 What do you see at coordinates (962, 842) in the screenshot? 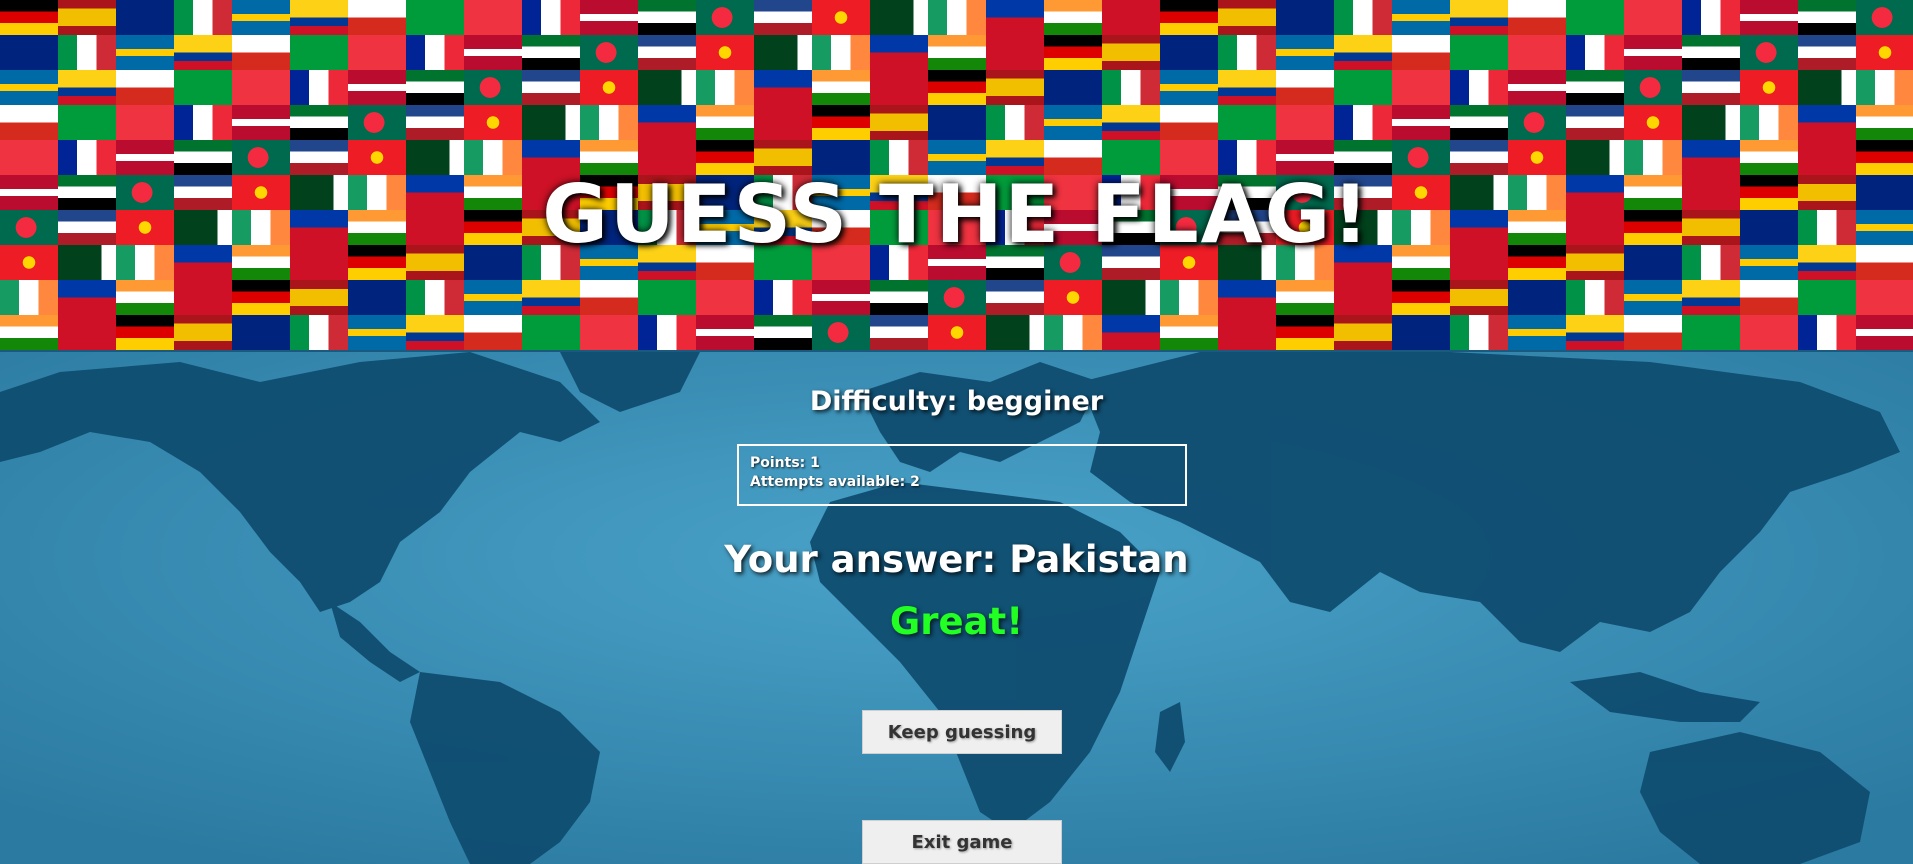
I see `exit-game-button: Exit game` at bounding box center [962, 842].